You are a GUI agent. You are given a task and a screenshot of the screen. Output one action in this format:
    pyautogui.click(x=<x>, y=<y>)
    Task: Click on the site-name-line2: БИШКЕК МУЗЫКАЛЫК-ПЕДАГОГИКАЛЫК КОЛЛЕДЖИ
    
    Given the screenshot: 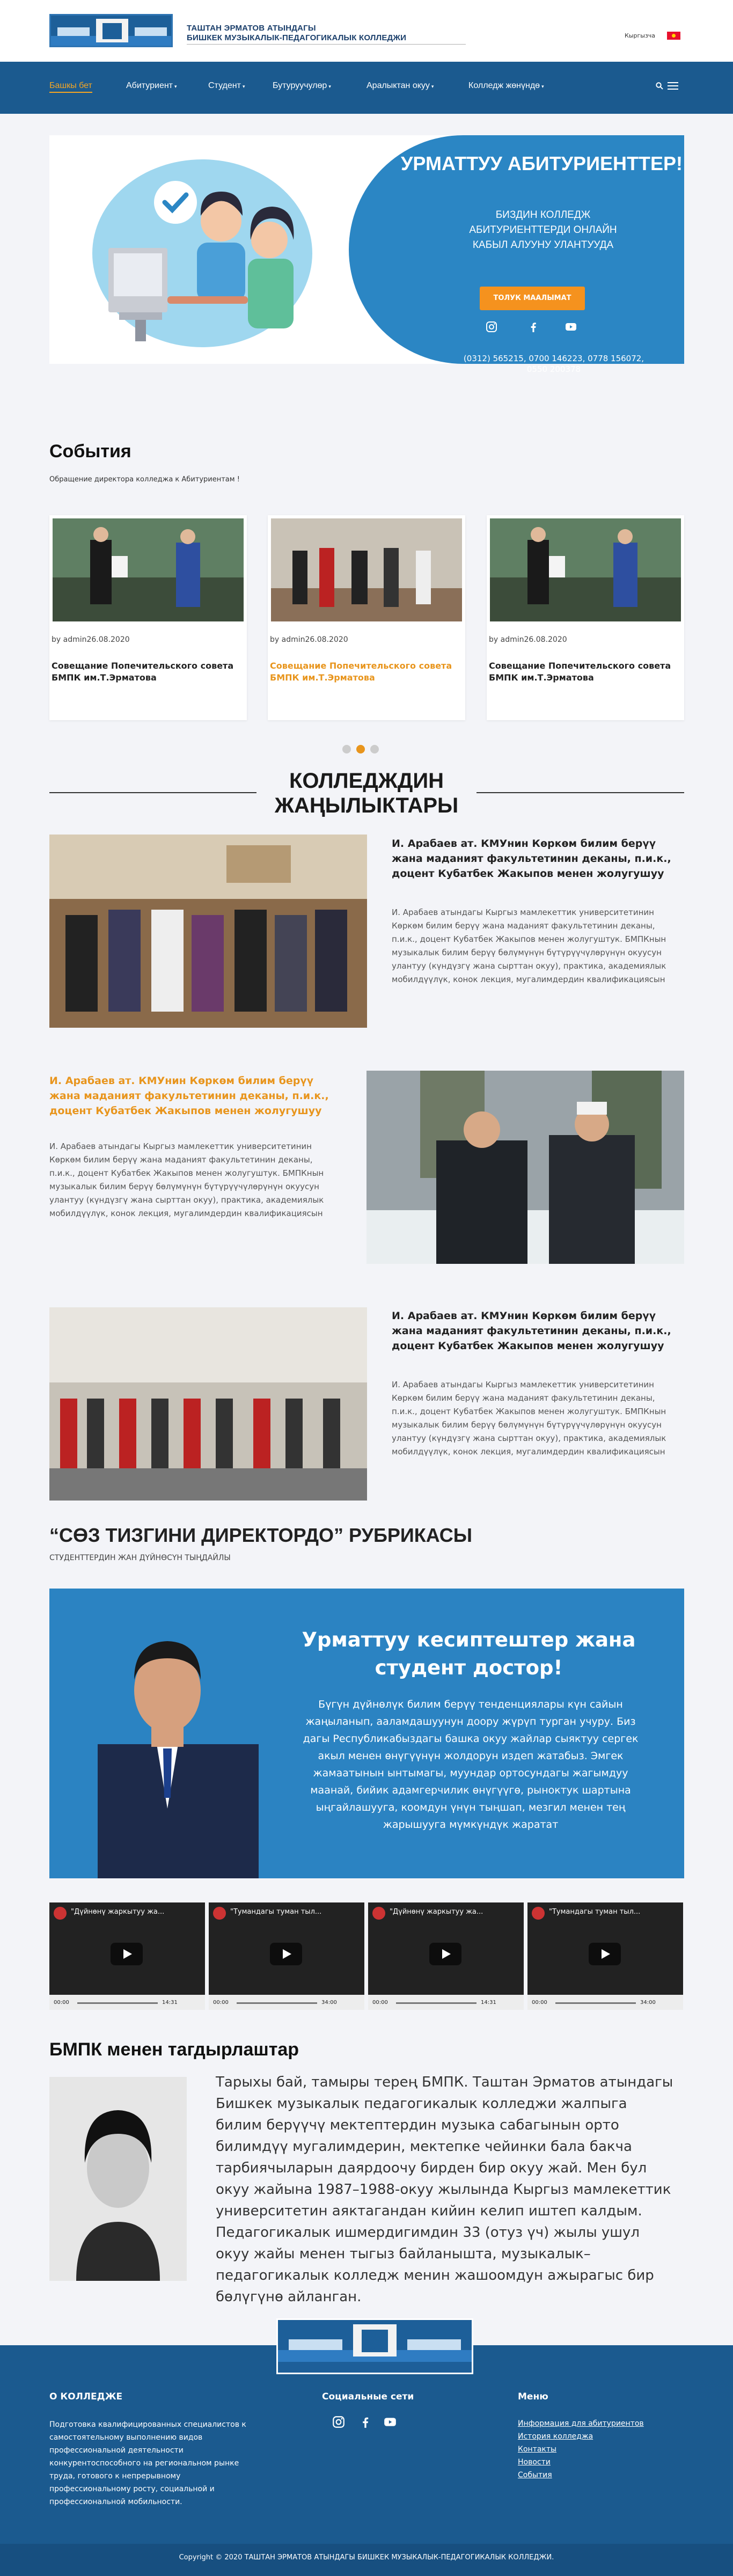 What is the action you would take?
    pyautogui.click(x=297, y=37)
    